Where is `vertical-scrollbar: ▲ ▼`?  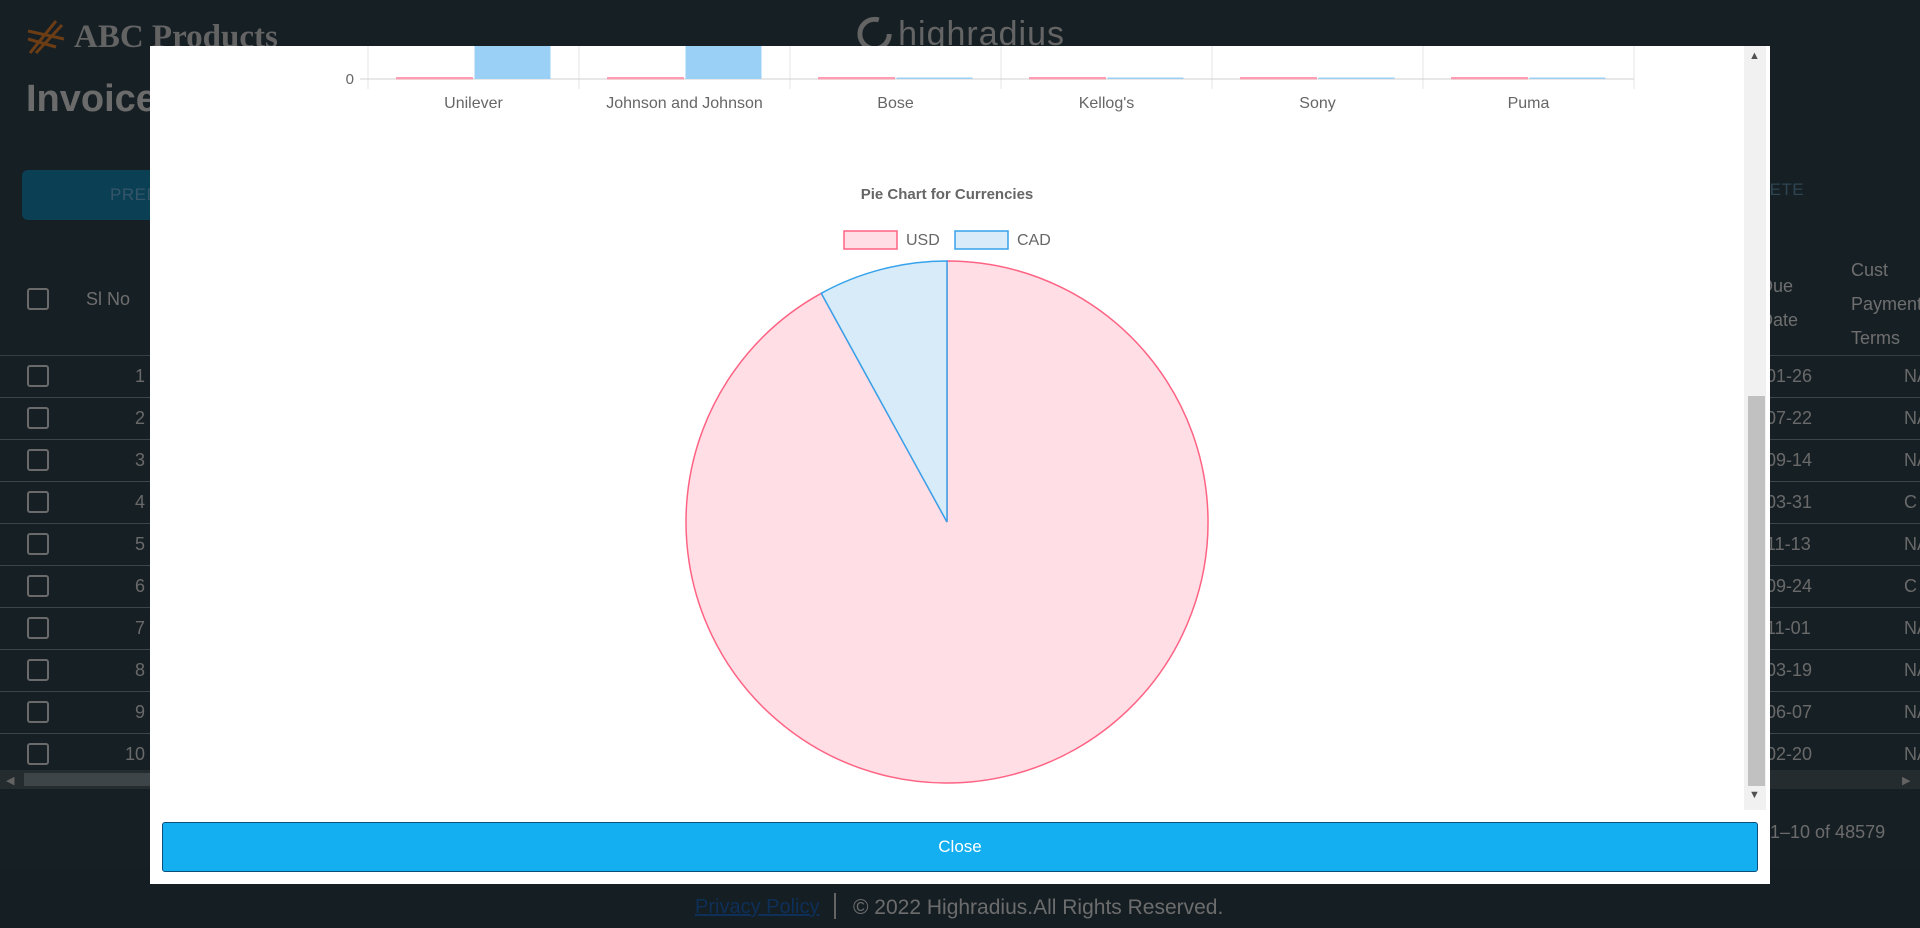
vertical-scrollbar: ▲ ▼ is located at coordinates (1755, 428).